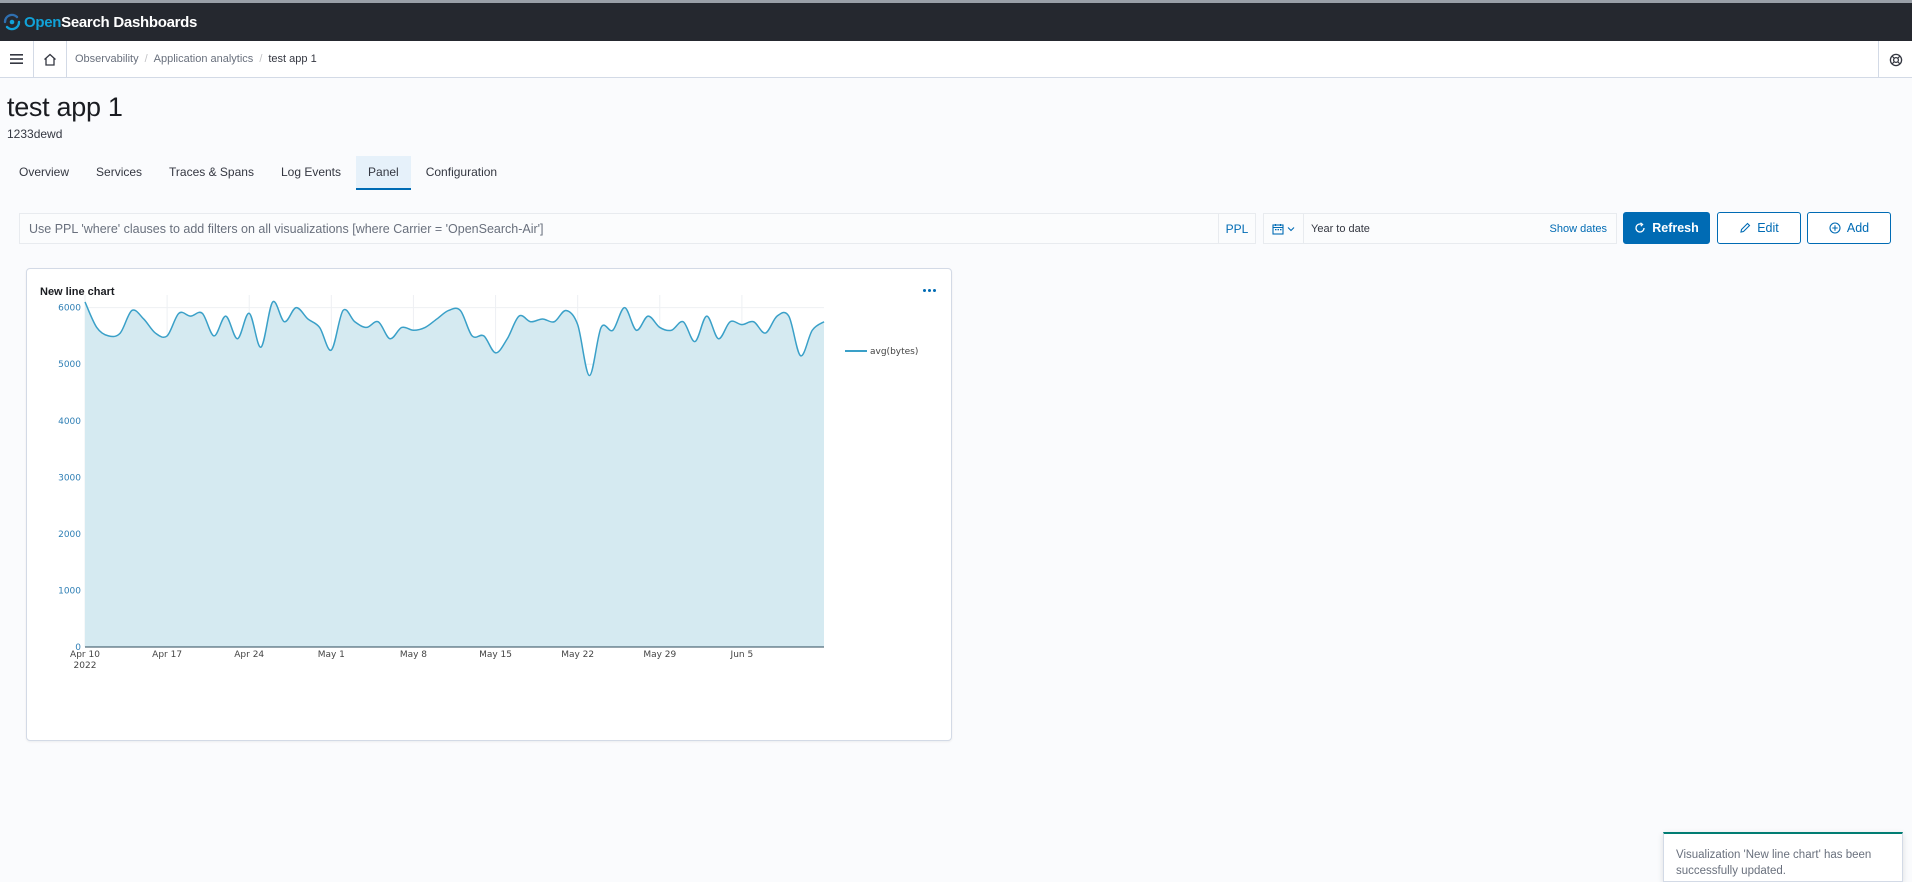 This screenshot has height=882, width=1912. Describe the element at coordinates (1835, 228) in the screenshot. I see `plus-circle-icon` at that location.